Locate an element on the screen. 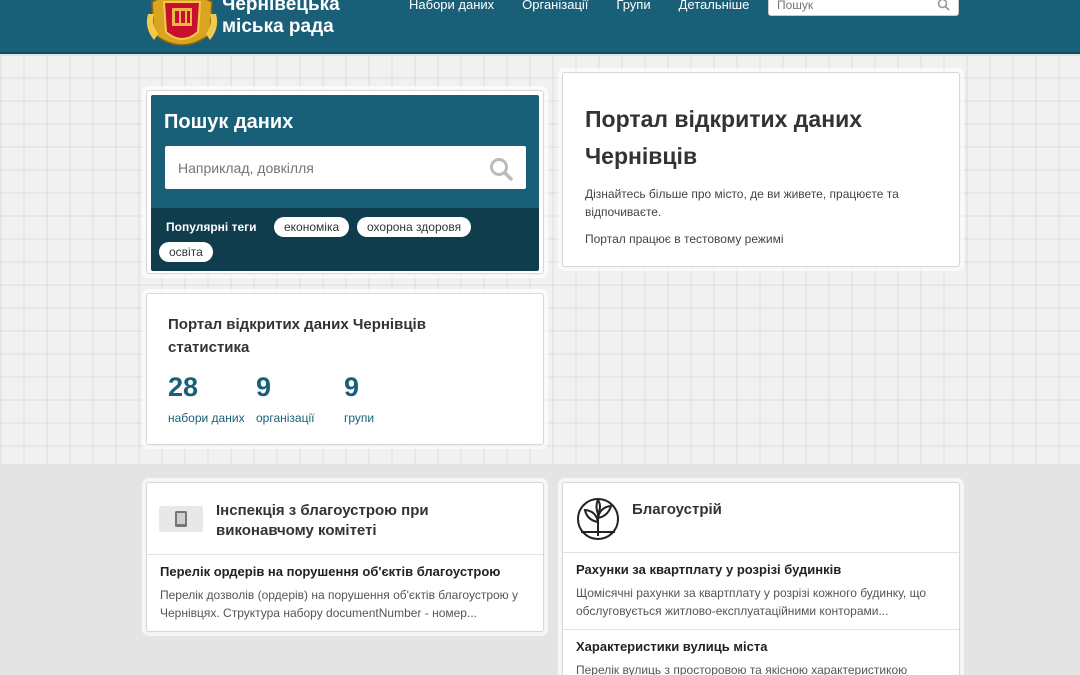  nav-about: Детальніше is located at coordinates (714, 6).